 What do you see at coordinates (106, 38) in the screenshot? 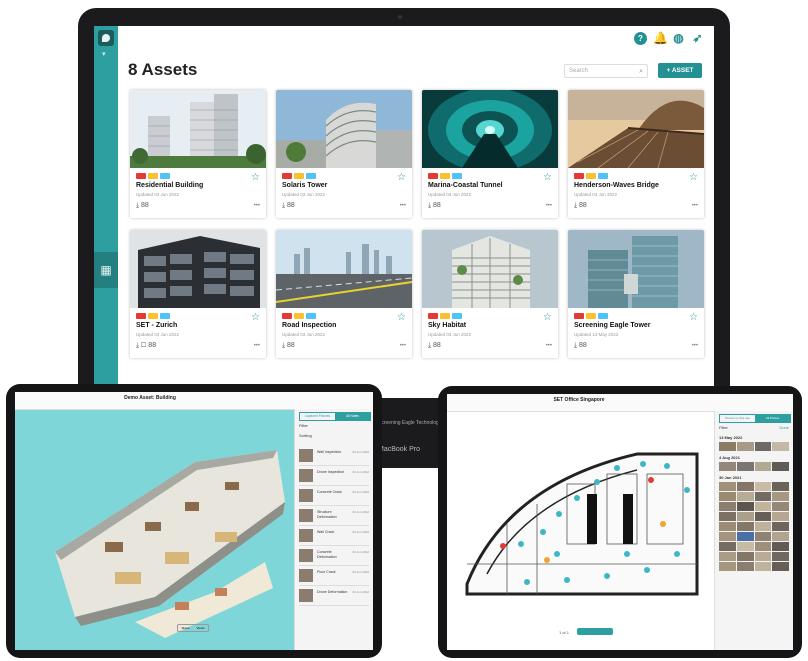
I see `app-logo-icon` at bounding box center [106, 38].